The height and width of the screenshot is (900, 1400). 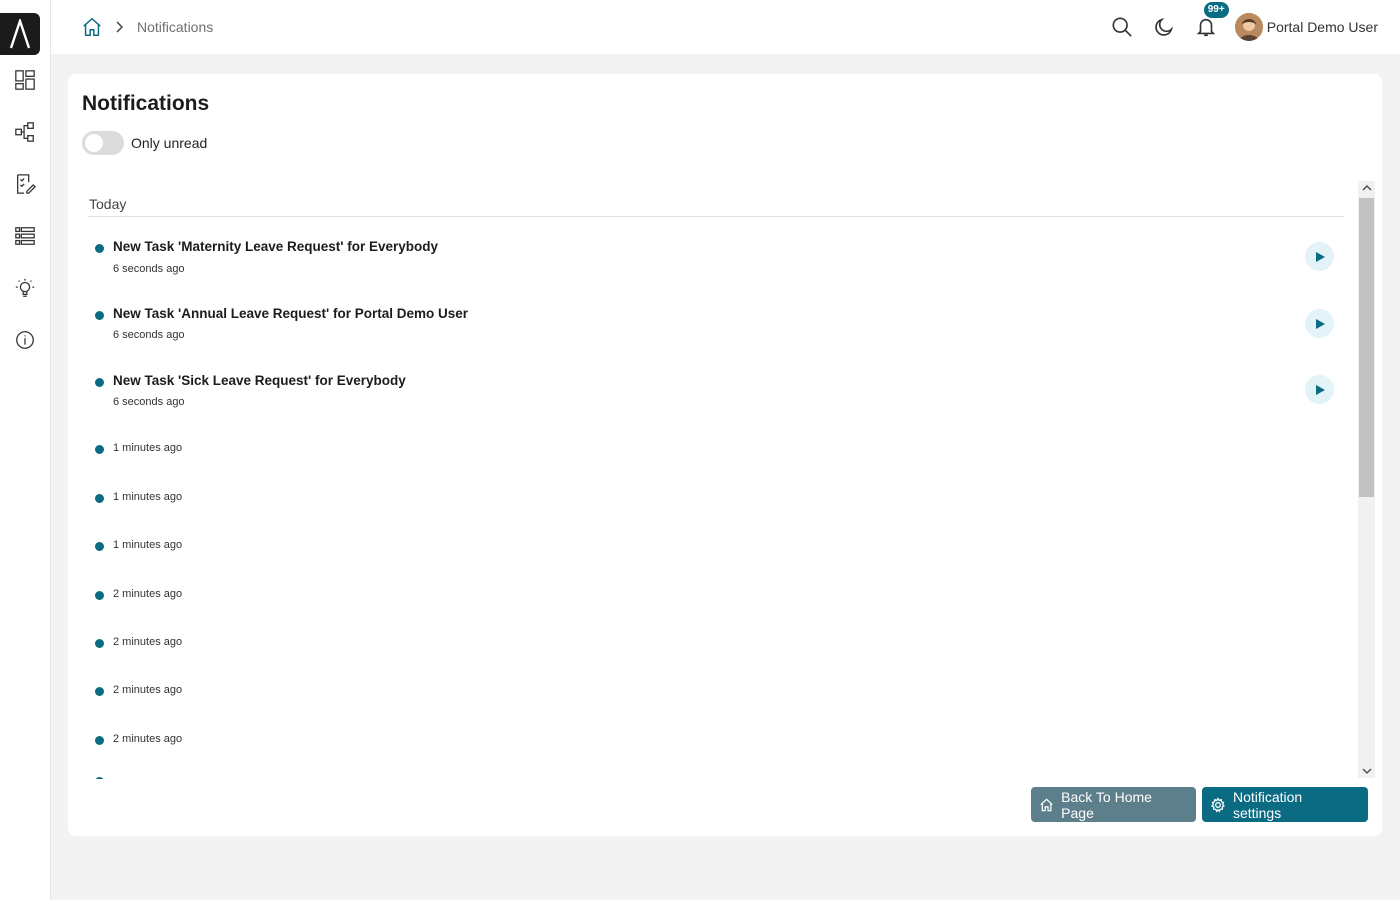 I want to click on sidebar, so click(x=25, y=450).